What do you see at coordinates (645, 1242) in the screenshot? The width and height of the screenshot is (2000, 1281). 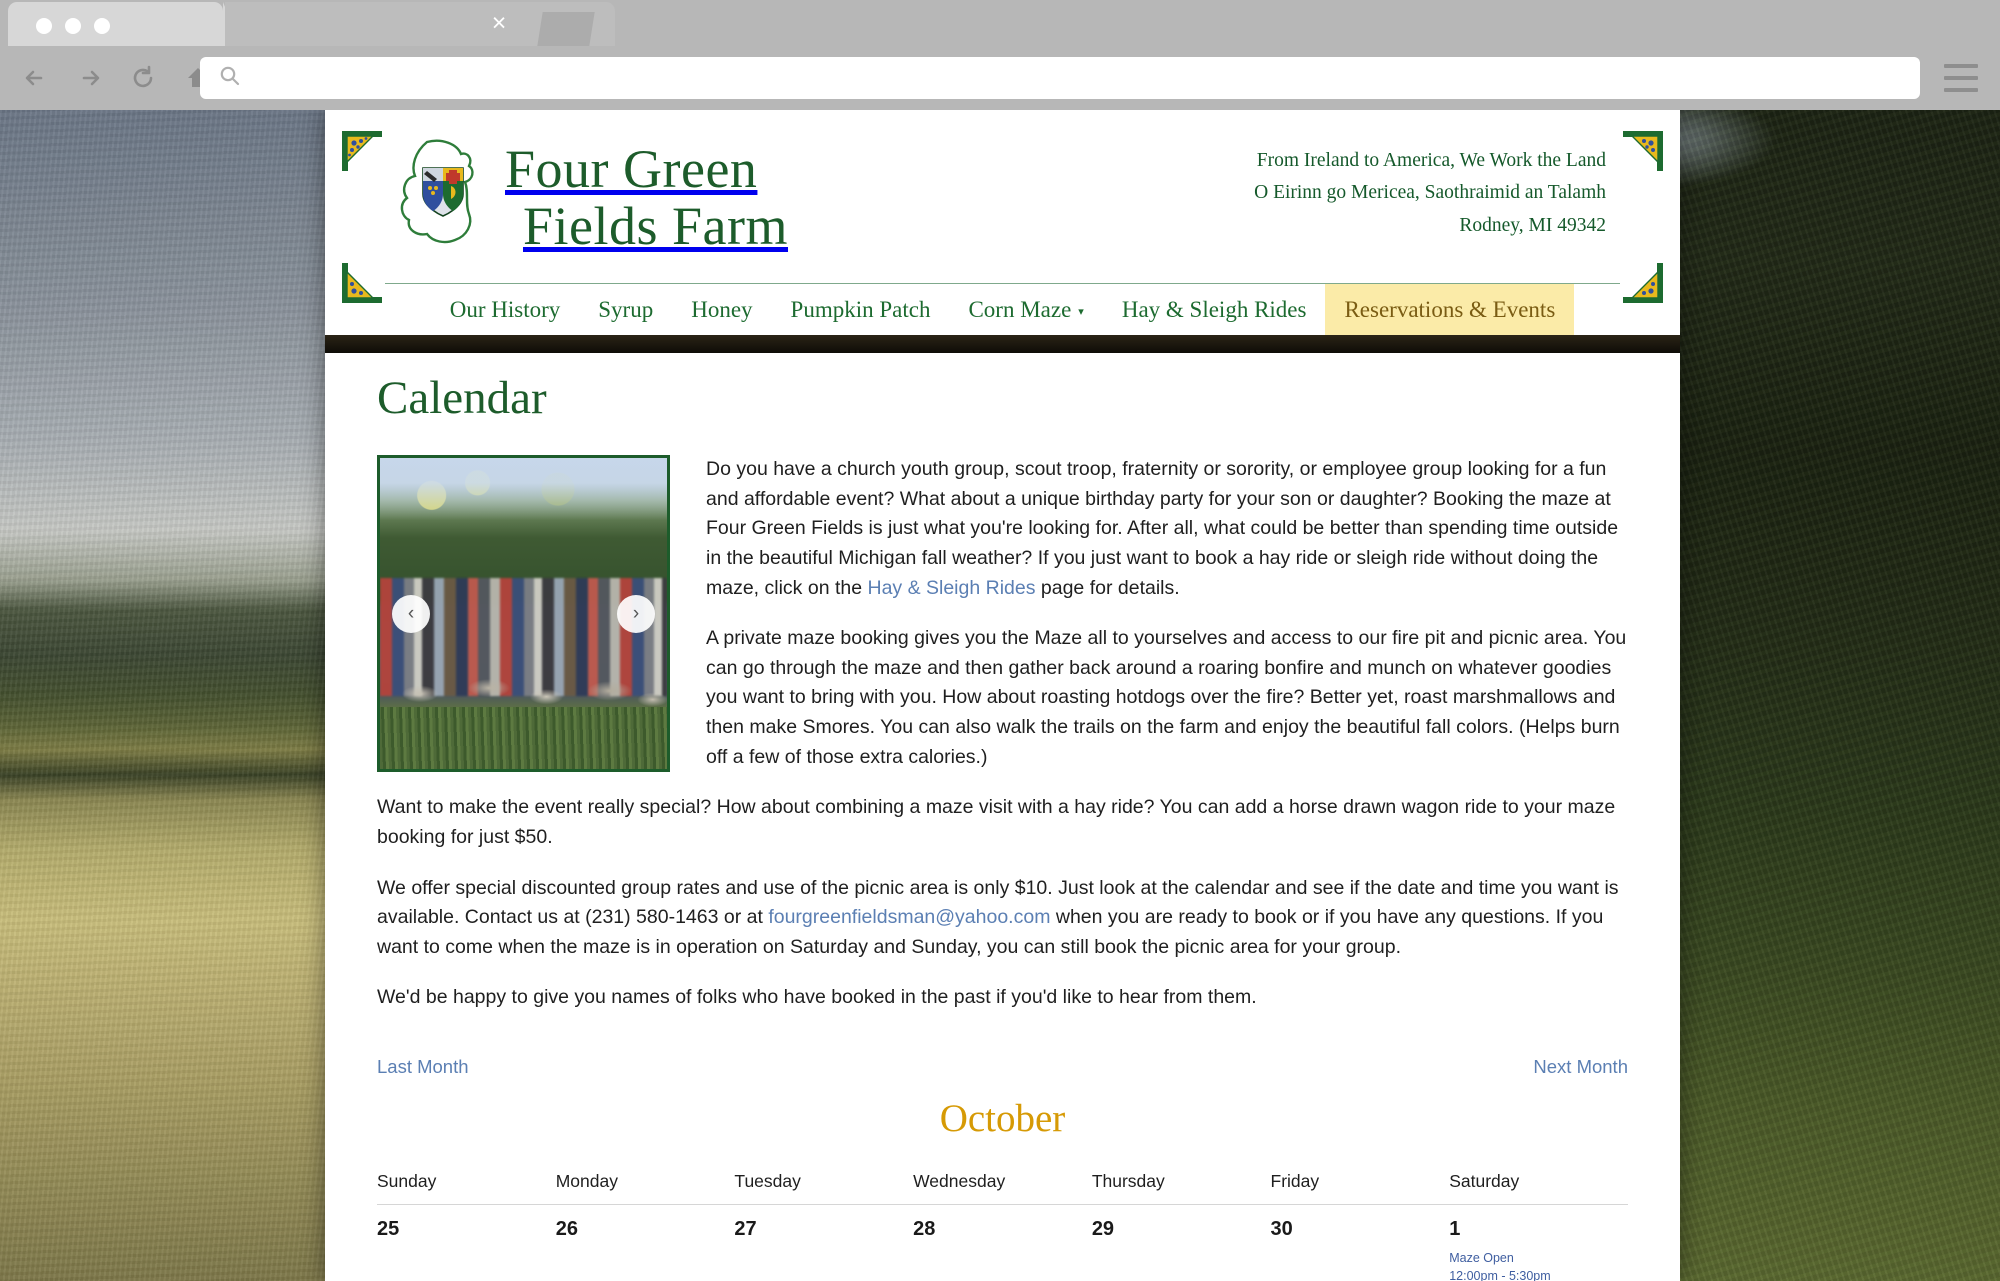 I see `calendar-day-cell: 26` at bounding box center [645, 1242].